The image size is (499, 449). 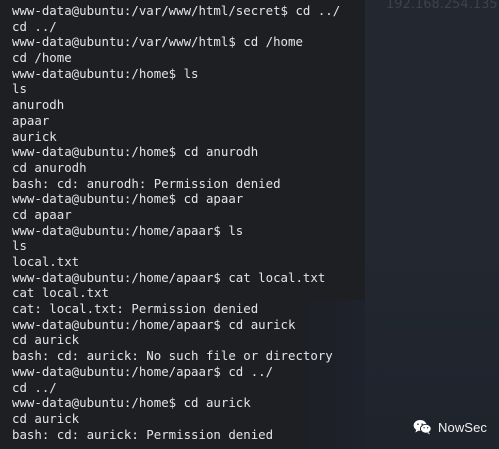 I want to click on terminal-line: www-data@ubuntu:/home$ ls, so click(x=105, y=73).